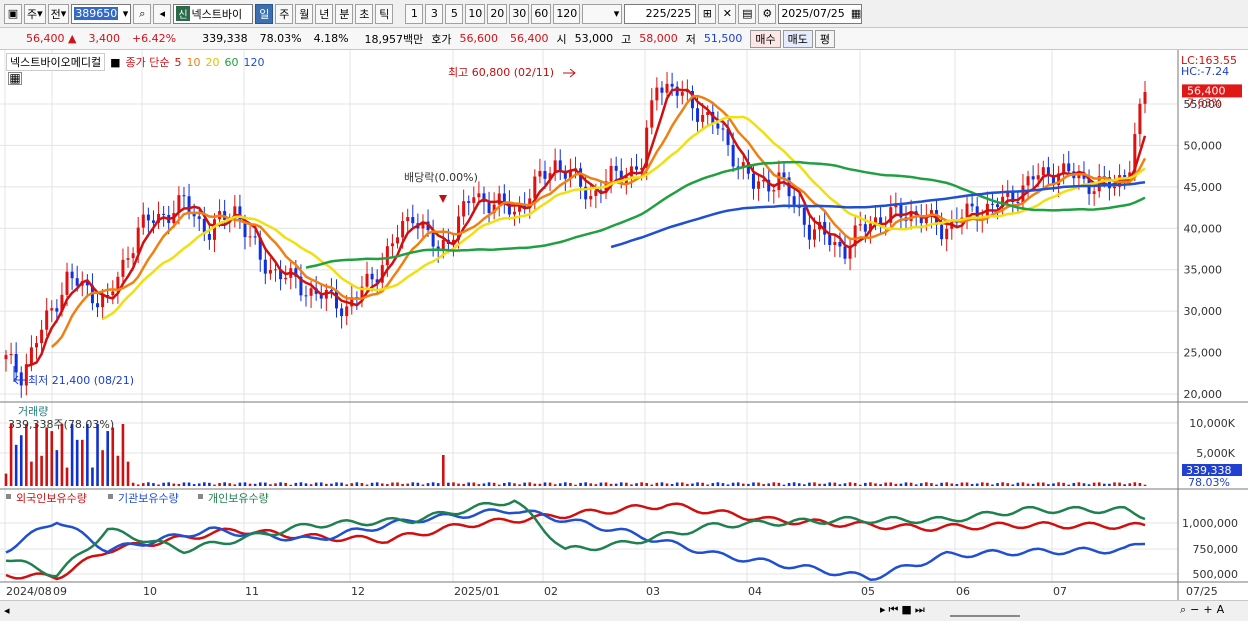 This screenshot has height=621, width=1248. Describe the element at coordinates (324, 13) in the screenshot. I see `period-year-button: 년` at that location.